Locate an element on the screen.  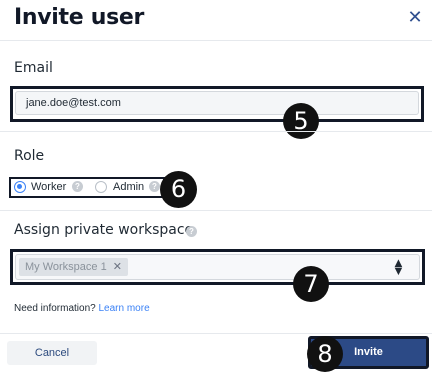
workspace-chip-label: My Workspace 1 is located at coordinates (66, 267).